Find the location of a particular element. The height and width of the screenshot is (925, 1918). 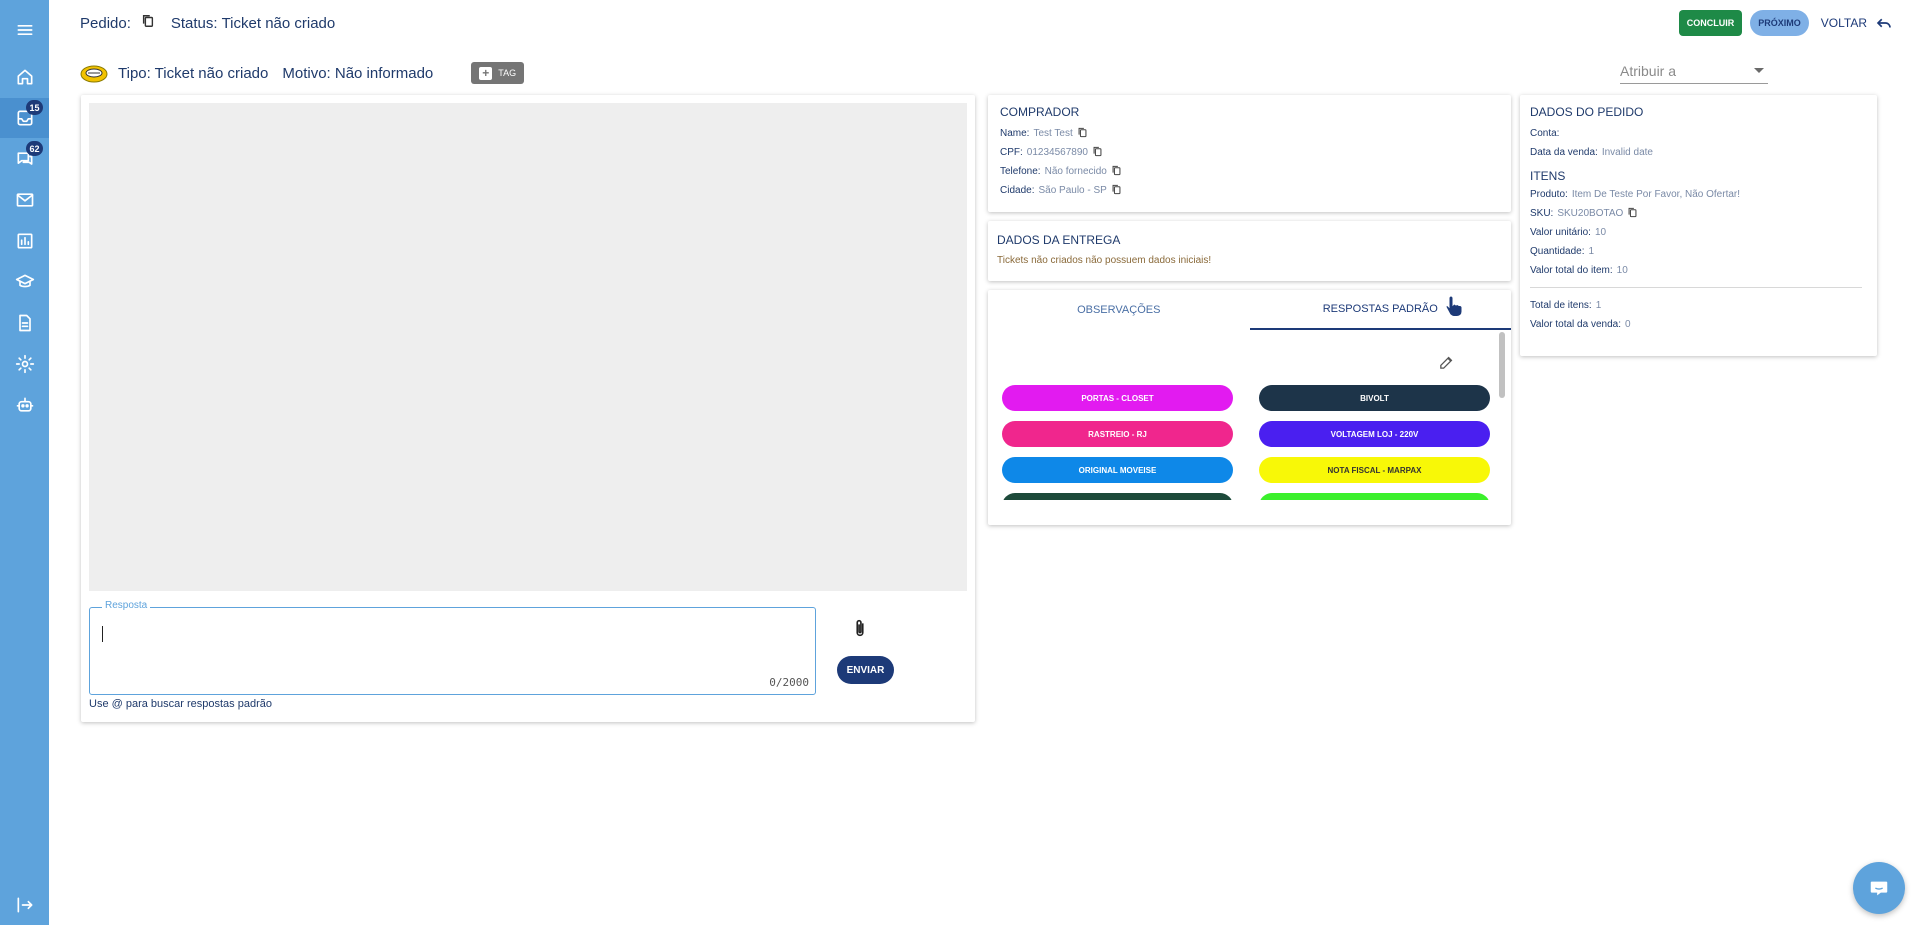

chat-bubble-icon is located at coordinates (1879, 888).